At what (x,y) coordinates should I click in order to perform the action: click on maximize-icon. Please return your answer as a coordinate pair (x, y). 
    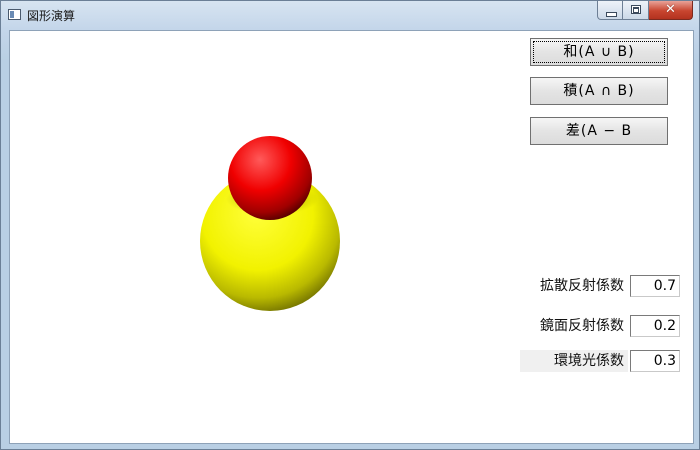
    Looking at the image, I should click on (636, 9).